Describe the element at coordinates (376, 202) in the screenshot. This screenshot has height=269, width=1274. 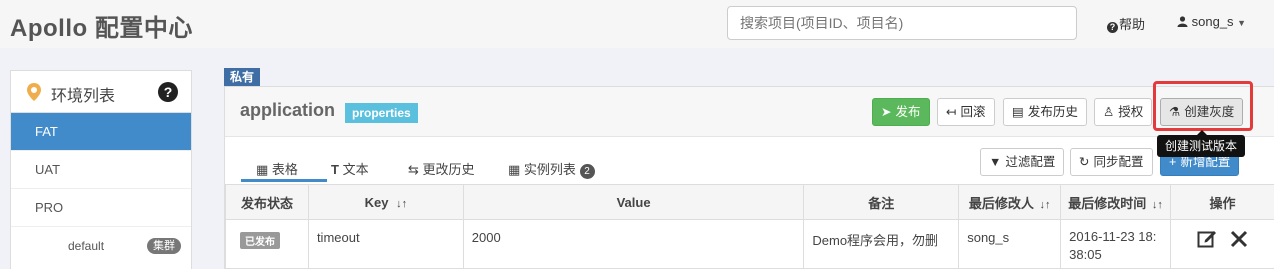
I see `col-key-label: Key` at that location.